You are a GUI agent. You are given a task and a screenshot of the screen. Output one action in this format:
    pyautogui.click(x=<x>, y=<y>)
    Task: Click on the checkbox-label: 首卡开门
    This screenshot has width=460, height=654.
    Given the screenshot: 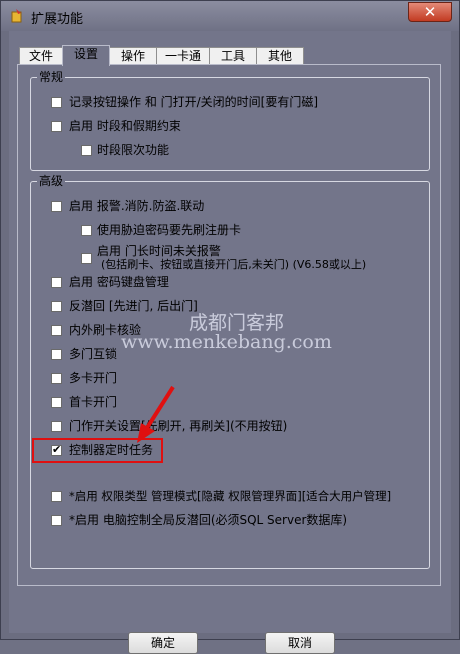 What is the action you would take?
    pyautogui.click(x=93, y=402)
    